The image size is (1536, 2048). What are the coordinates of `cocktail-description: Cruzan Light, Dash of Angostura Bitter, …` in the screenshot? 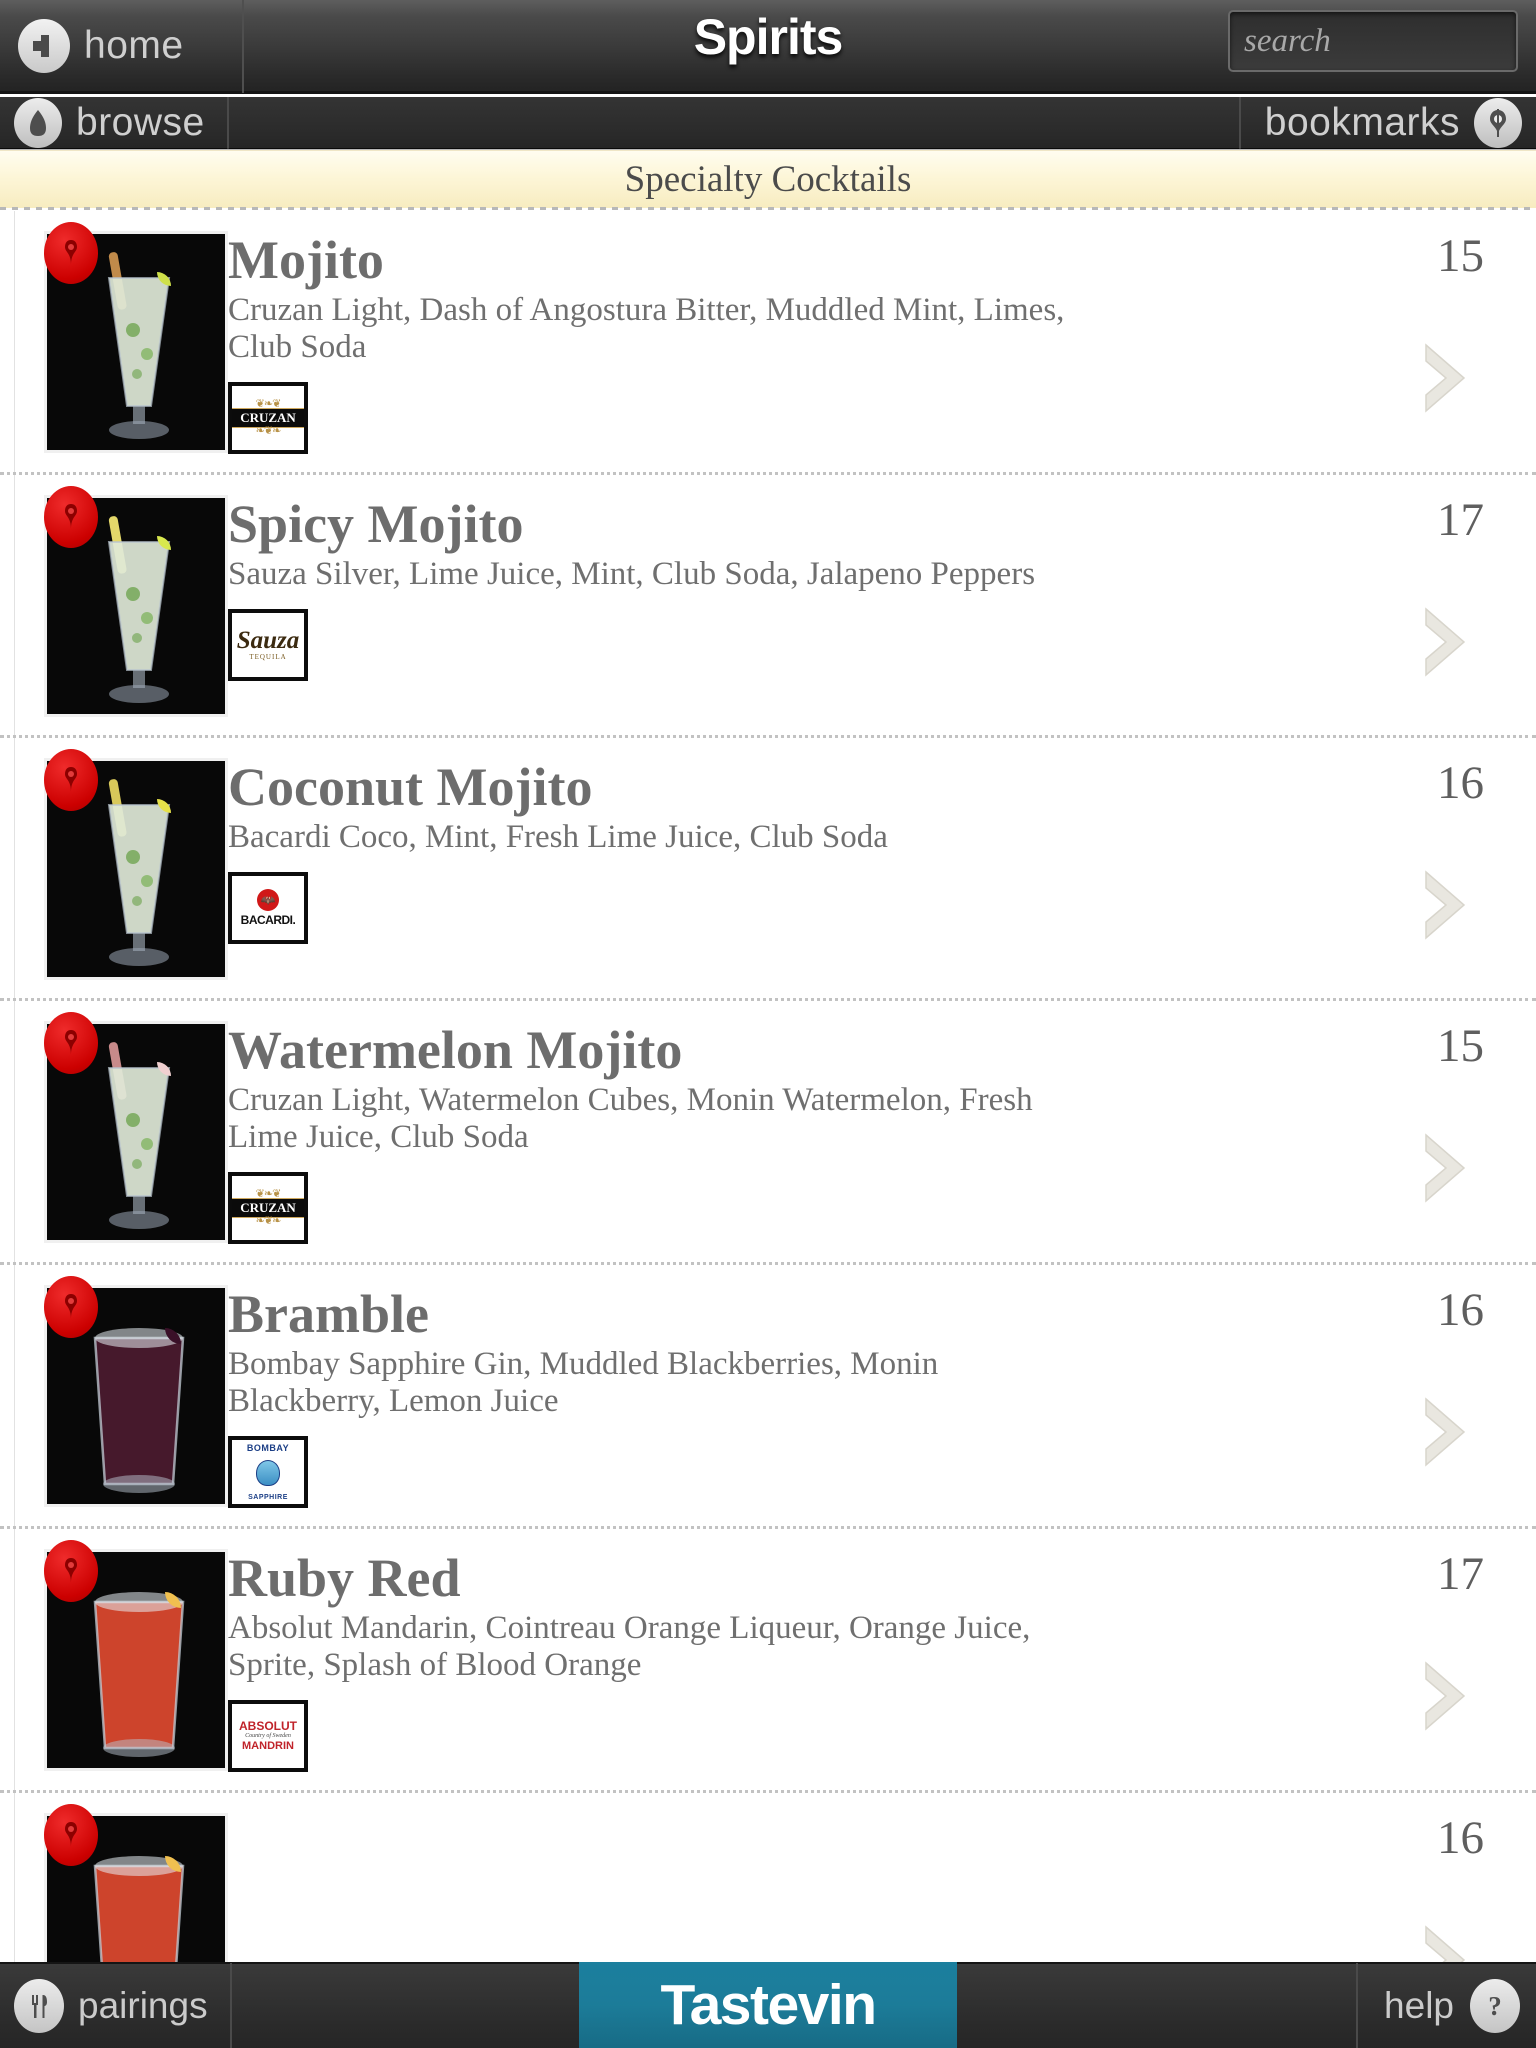 It's located at (646, 329).